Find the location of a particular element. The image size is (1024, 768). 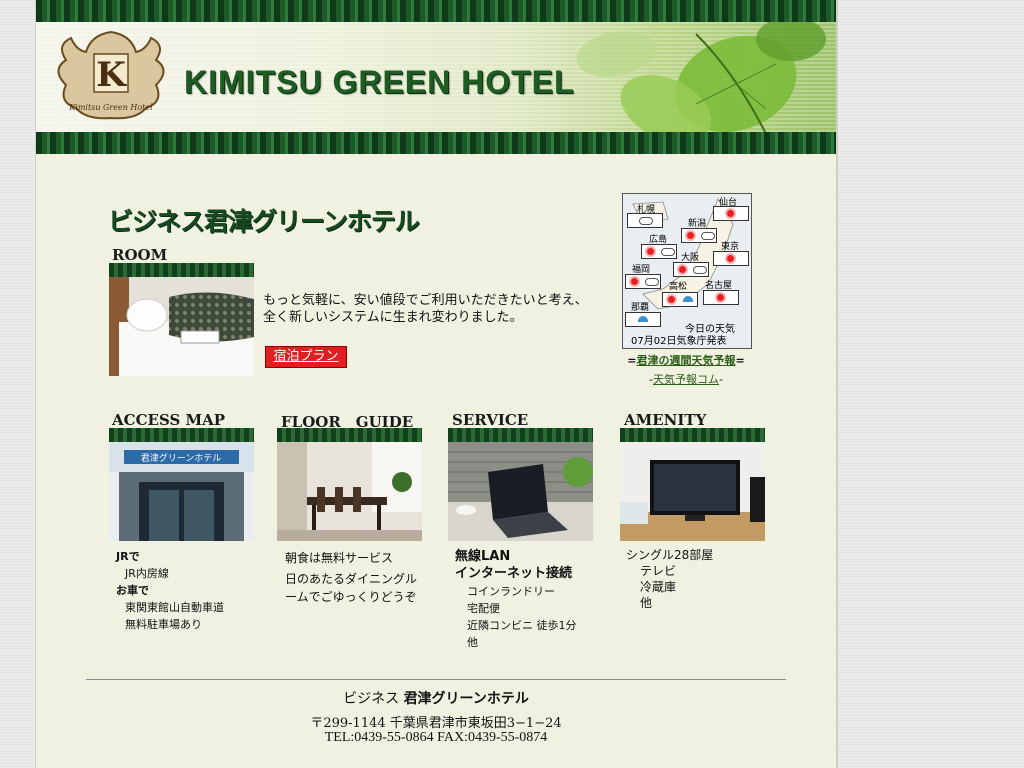

footer-divider is located at coordinates (436, 679).